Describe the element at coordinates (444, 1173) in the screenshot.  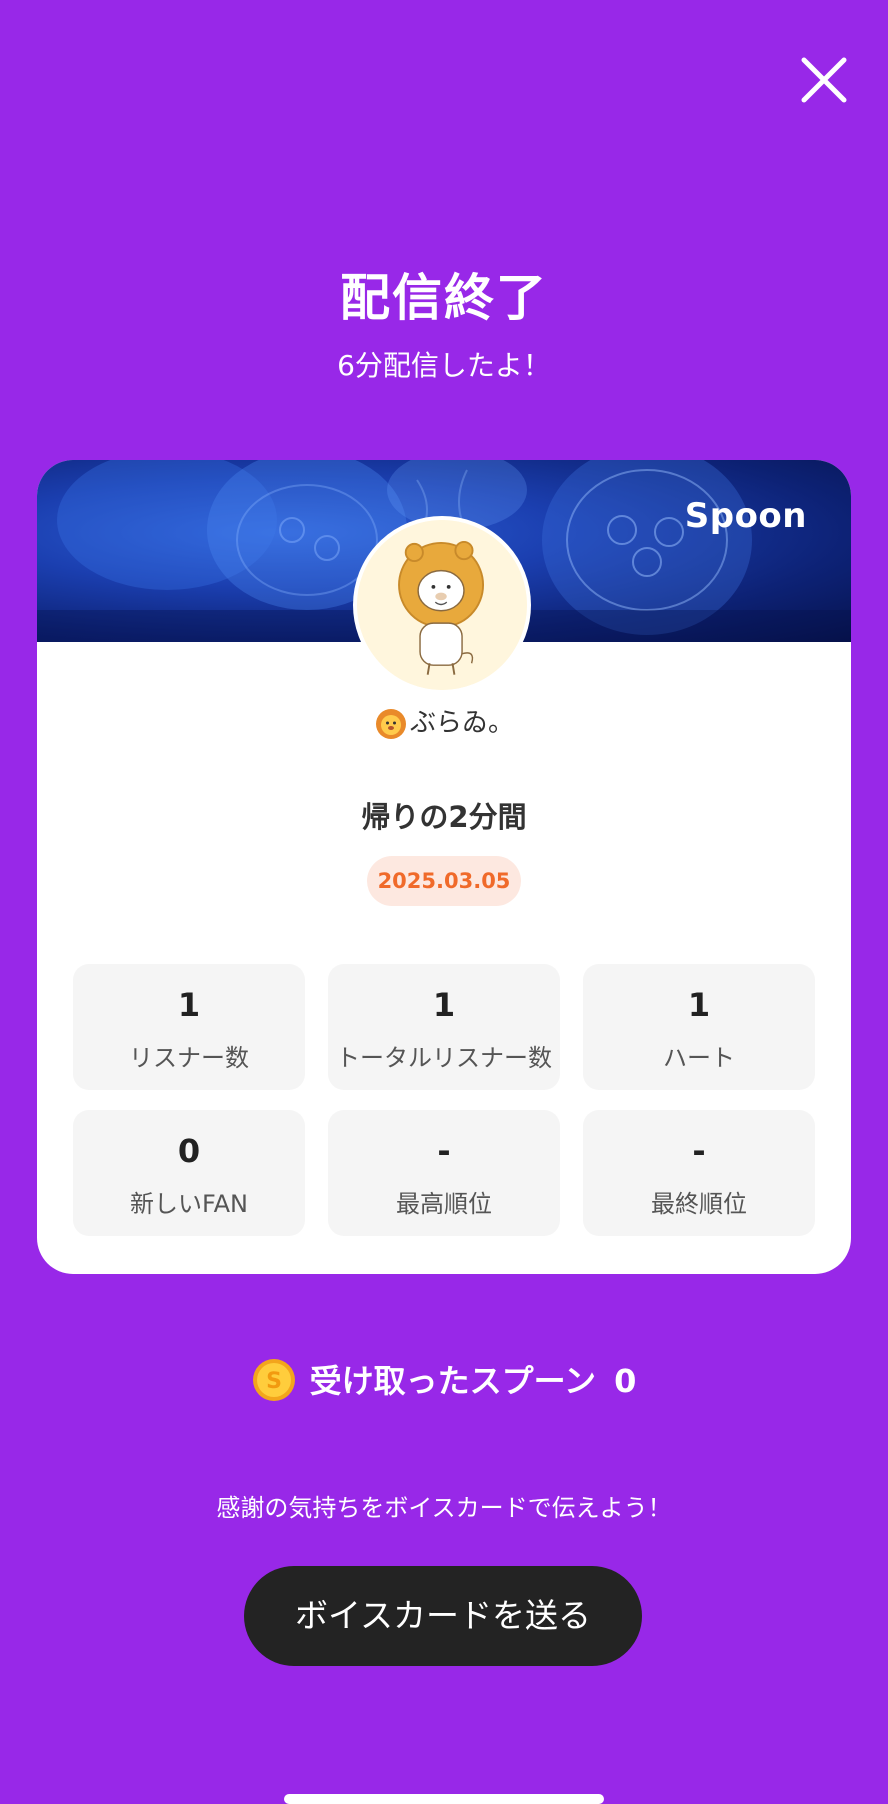
I see `stat-highest-rank: - 最高順位` at that location.